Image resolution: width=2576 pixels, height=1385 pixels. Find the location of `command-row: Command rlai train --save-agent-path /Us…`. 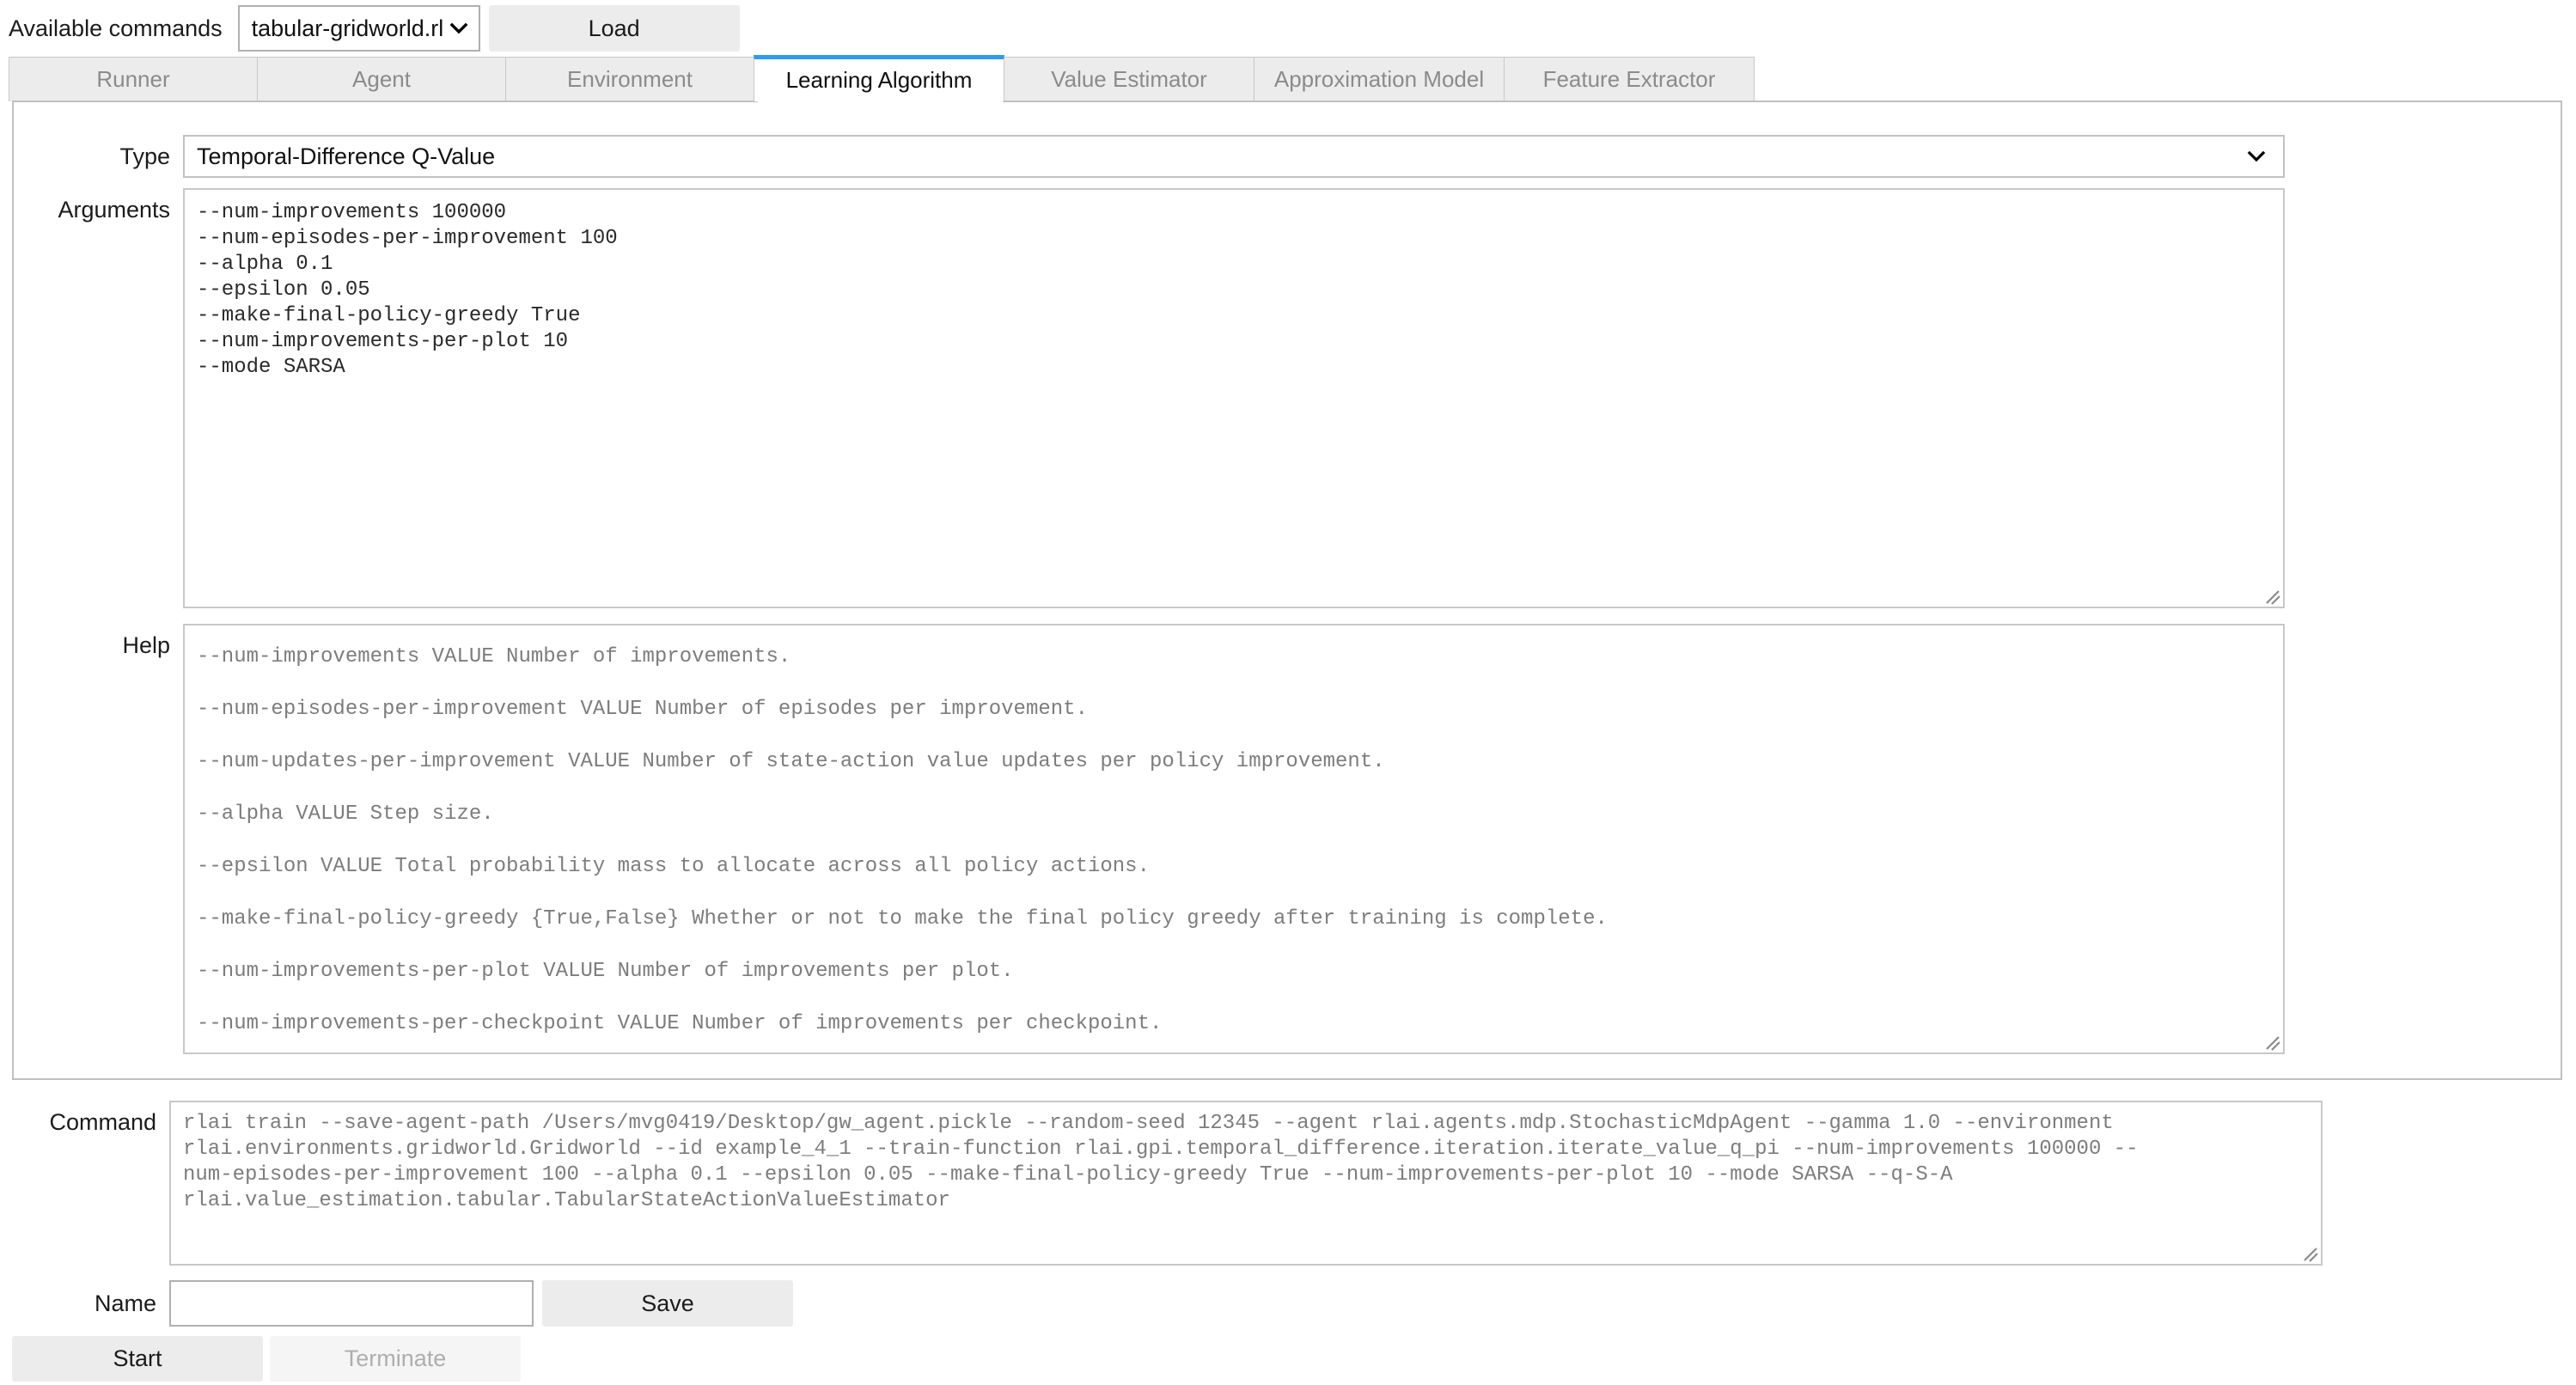

command-row: Command rlai train --save-agent-path /Us… is located at coordinates (1161, 1184).